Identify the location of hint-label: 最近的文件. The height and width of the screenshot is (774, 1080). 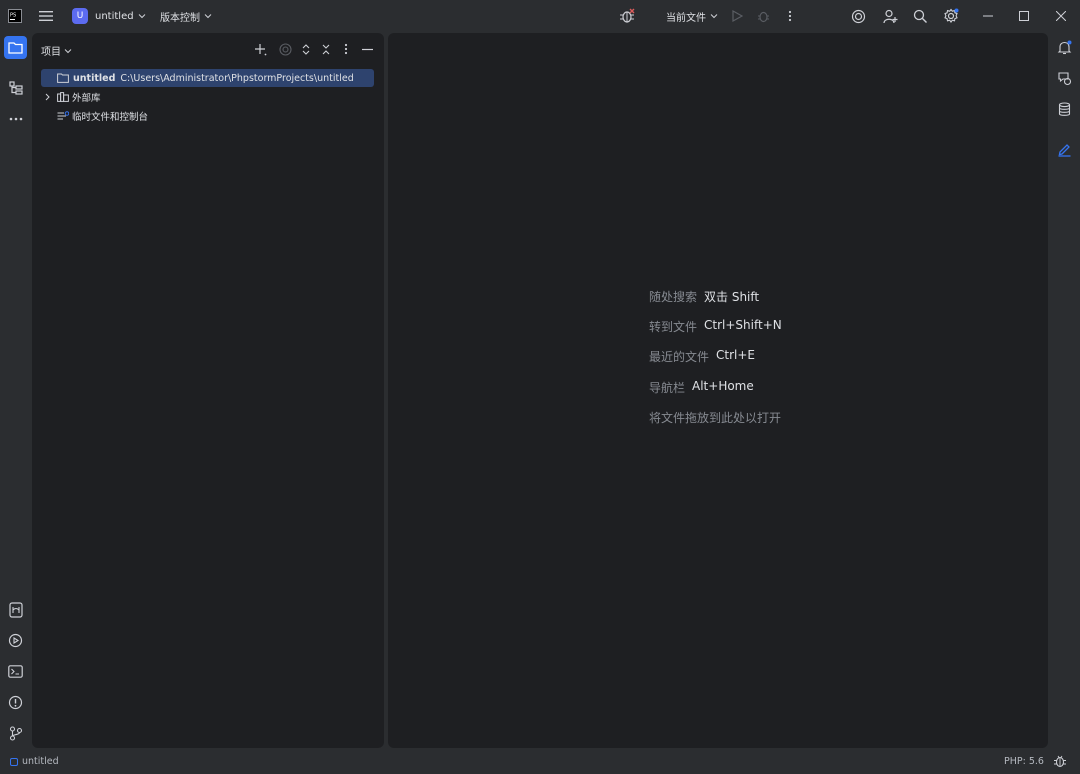
(679, 357).